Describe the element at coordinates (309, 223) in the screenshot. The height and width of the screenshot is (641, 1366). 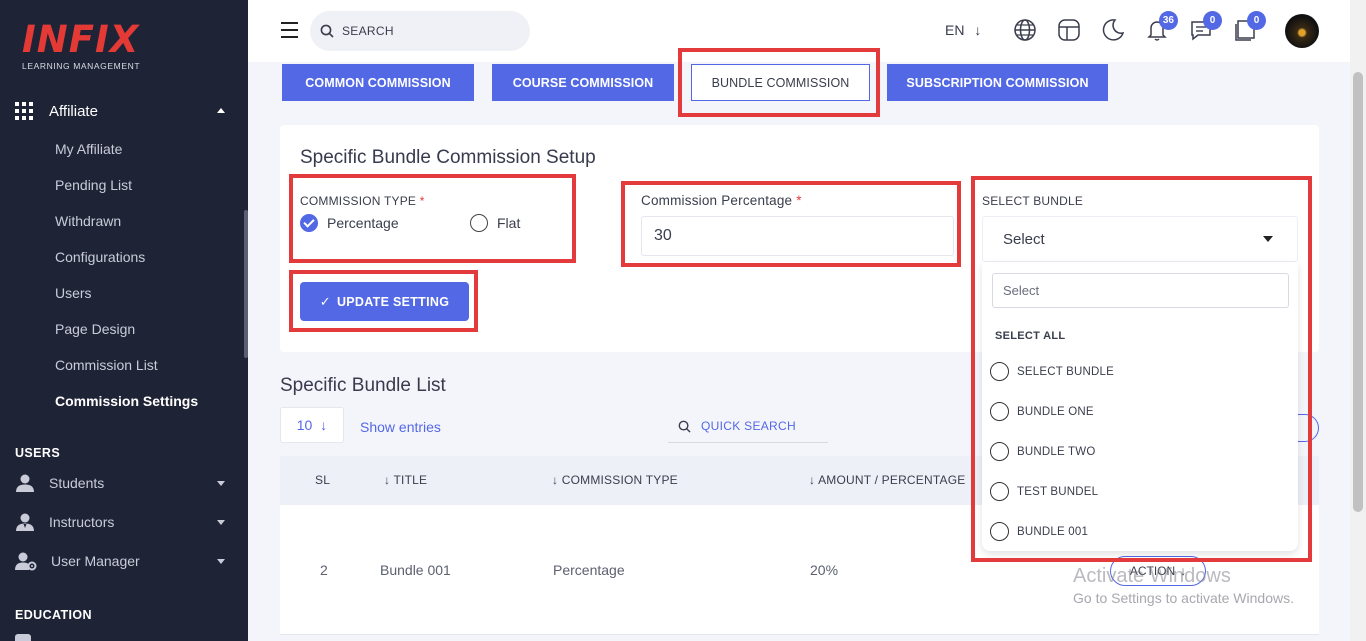
I see `radio-checked-icon` at that location.